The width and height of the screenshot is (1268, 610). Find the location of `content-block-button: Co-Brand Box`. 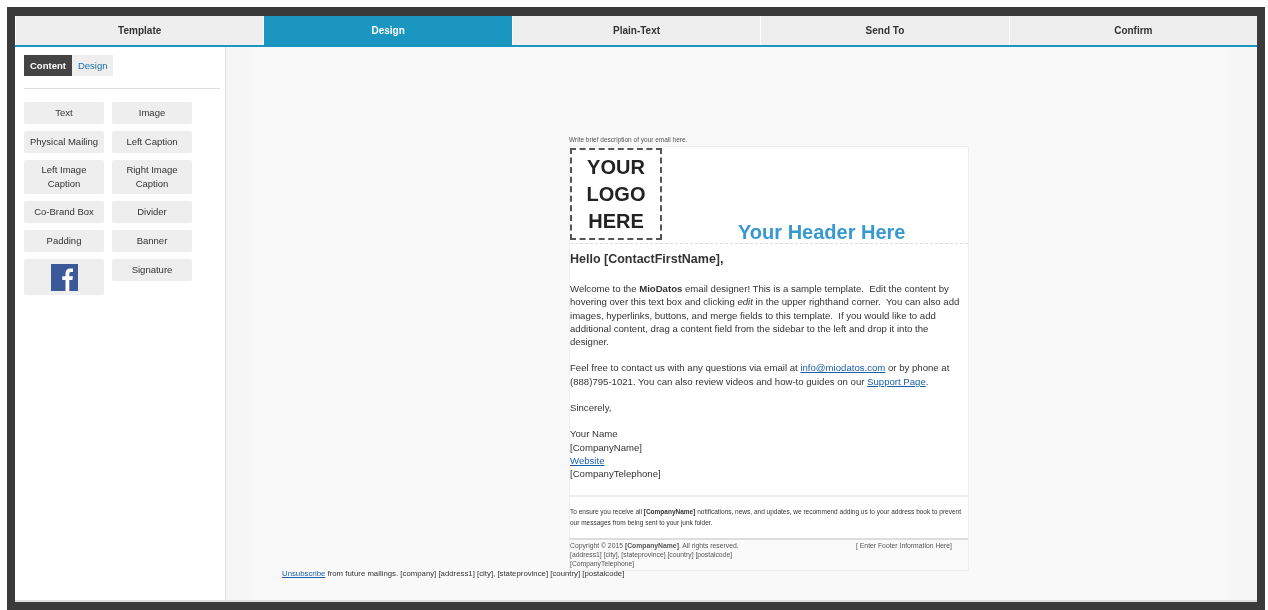

content-block-button: Co-Brand Box is located at coordinates (64, 212).